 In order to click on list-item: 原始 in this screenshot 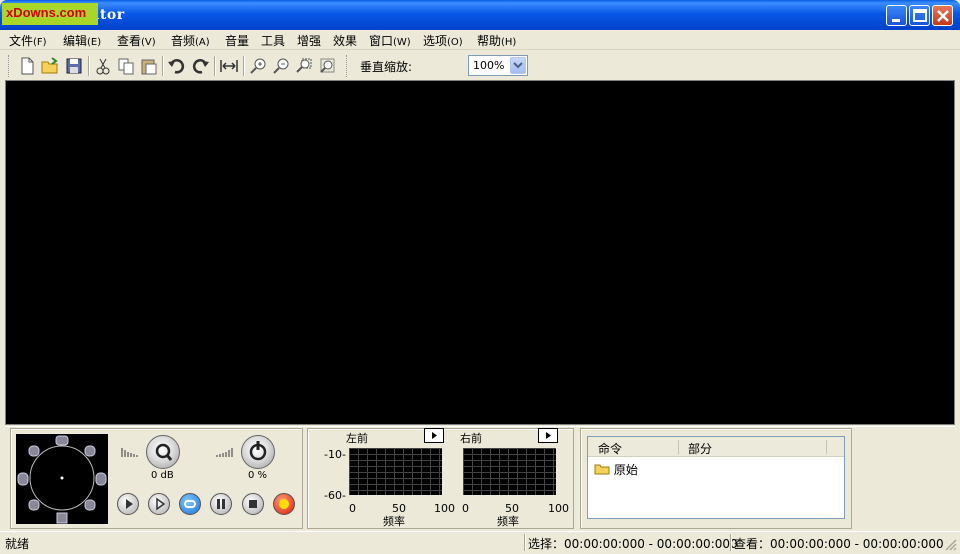, I will do `click(616, 469)`.